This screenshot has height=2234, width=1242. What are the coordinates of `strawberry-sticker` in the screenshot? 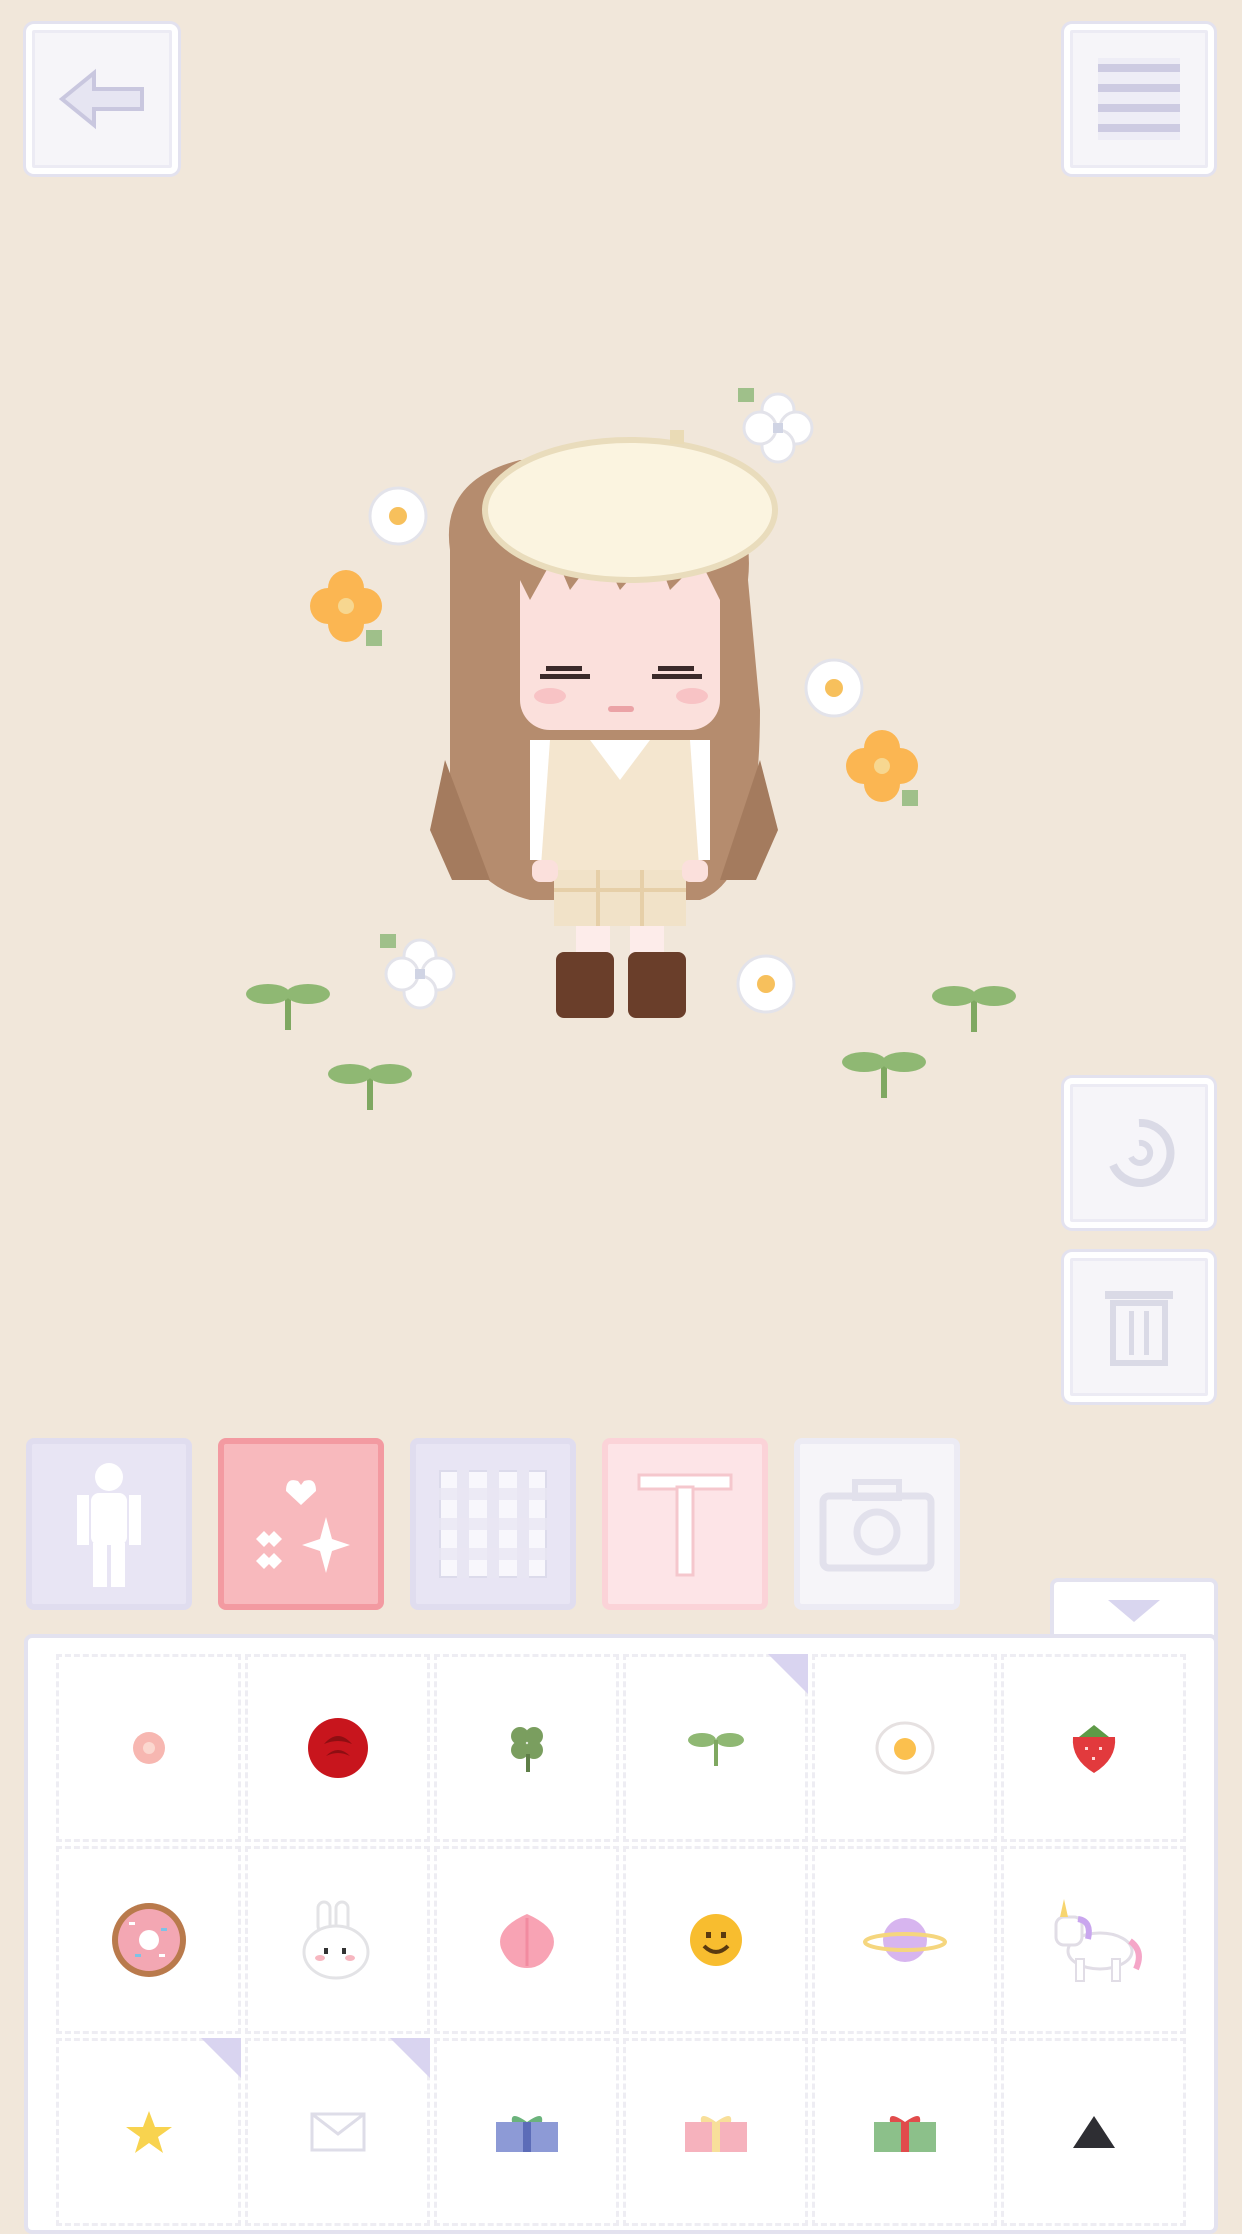 It's located at (1093, 1749).